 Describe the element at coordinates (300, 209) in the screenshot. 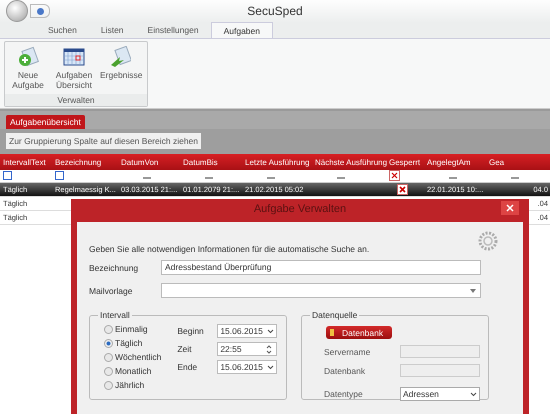

I see `dialog-title: Aufgabe Verwalten` at that location.